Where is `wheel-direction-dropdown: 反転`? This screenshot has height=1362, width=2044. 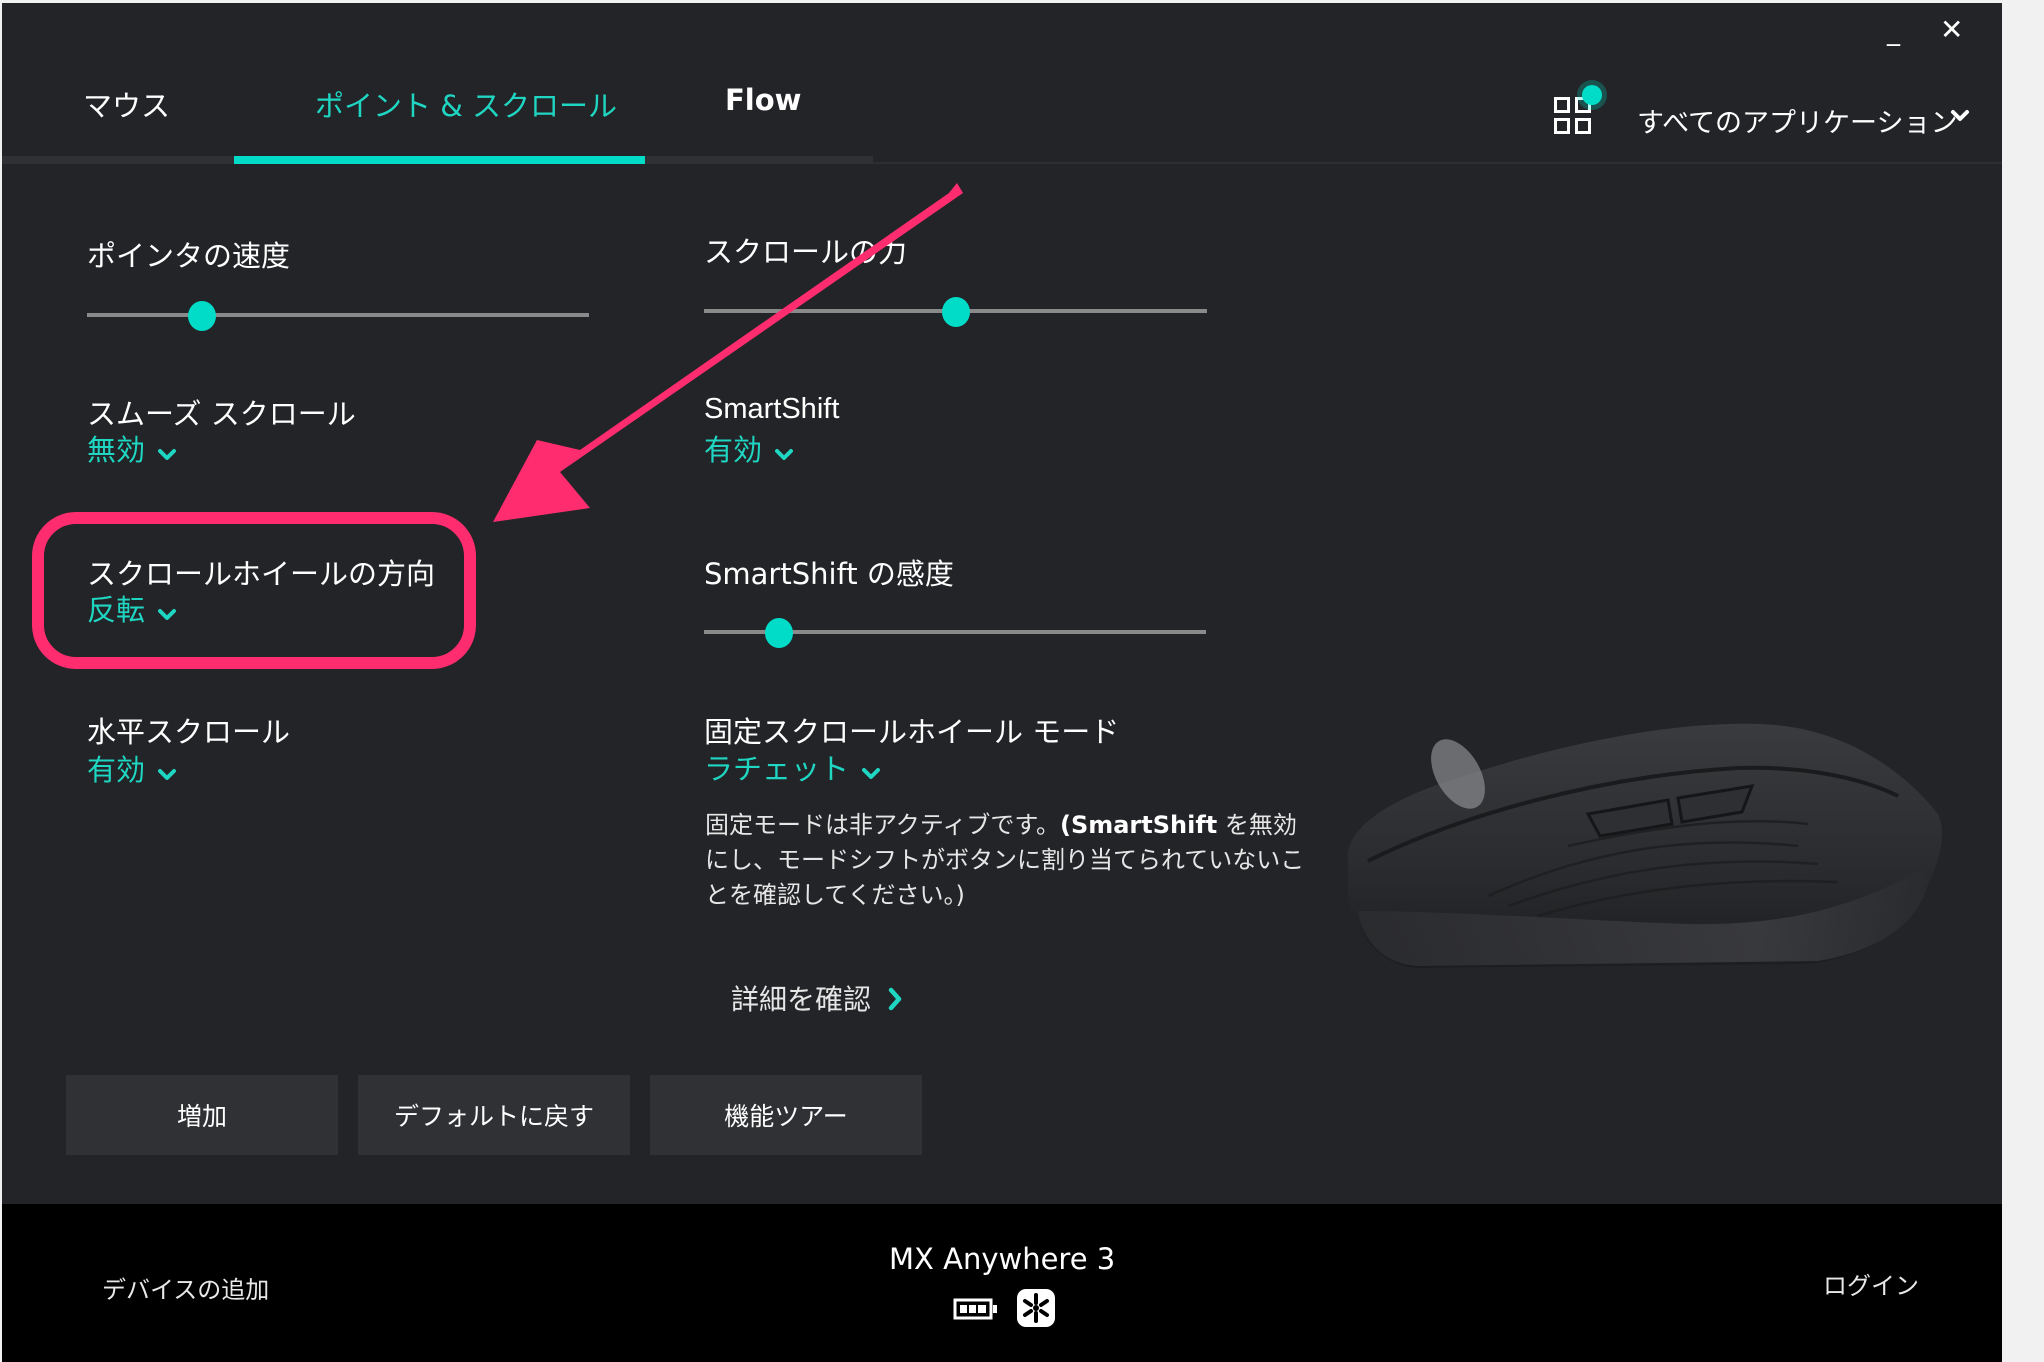 wheel-direction-dropdown: 反転 is located at coordinates (132, 608).